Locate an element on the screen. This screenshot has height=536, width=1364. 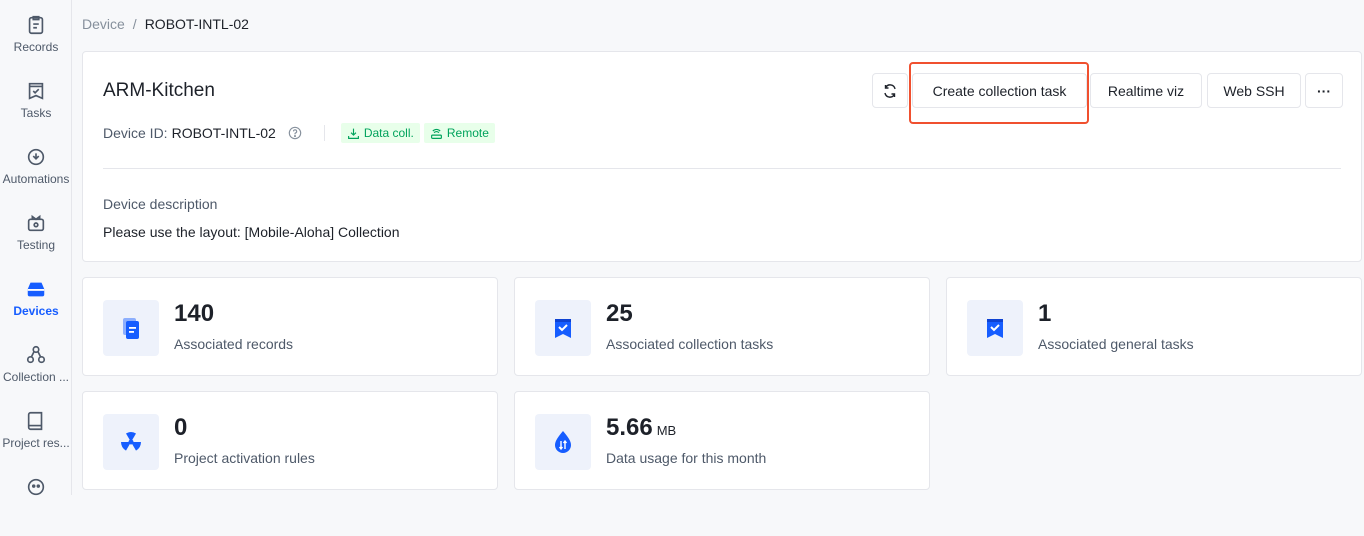
create-collection-task-button: Create collection task is located at coordinates (999, 90).